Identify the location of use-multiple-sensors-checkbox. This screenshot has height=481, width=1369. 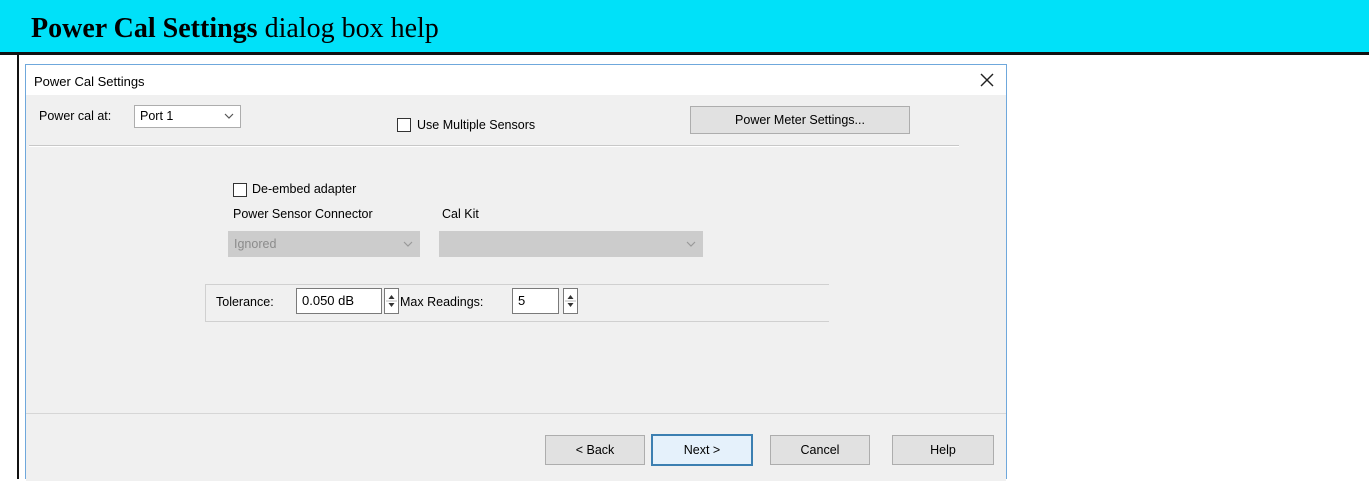
(404, 125).